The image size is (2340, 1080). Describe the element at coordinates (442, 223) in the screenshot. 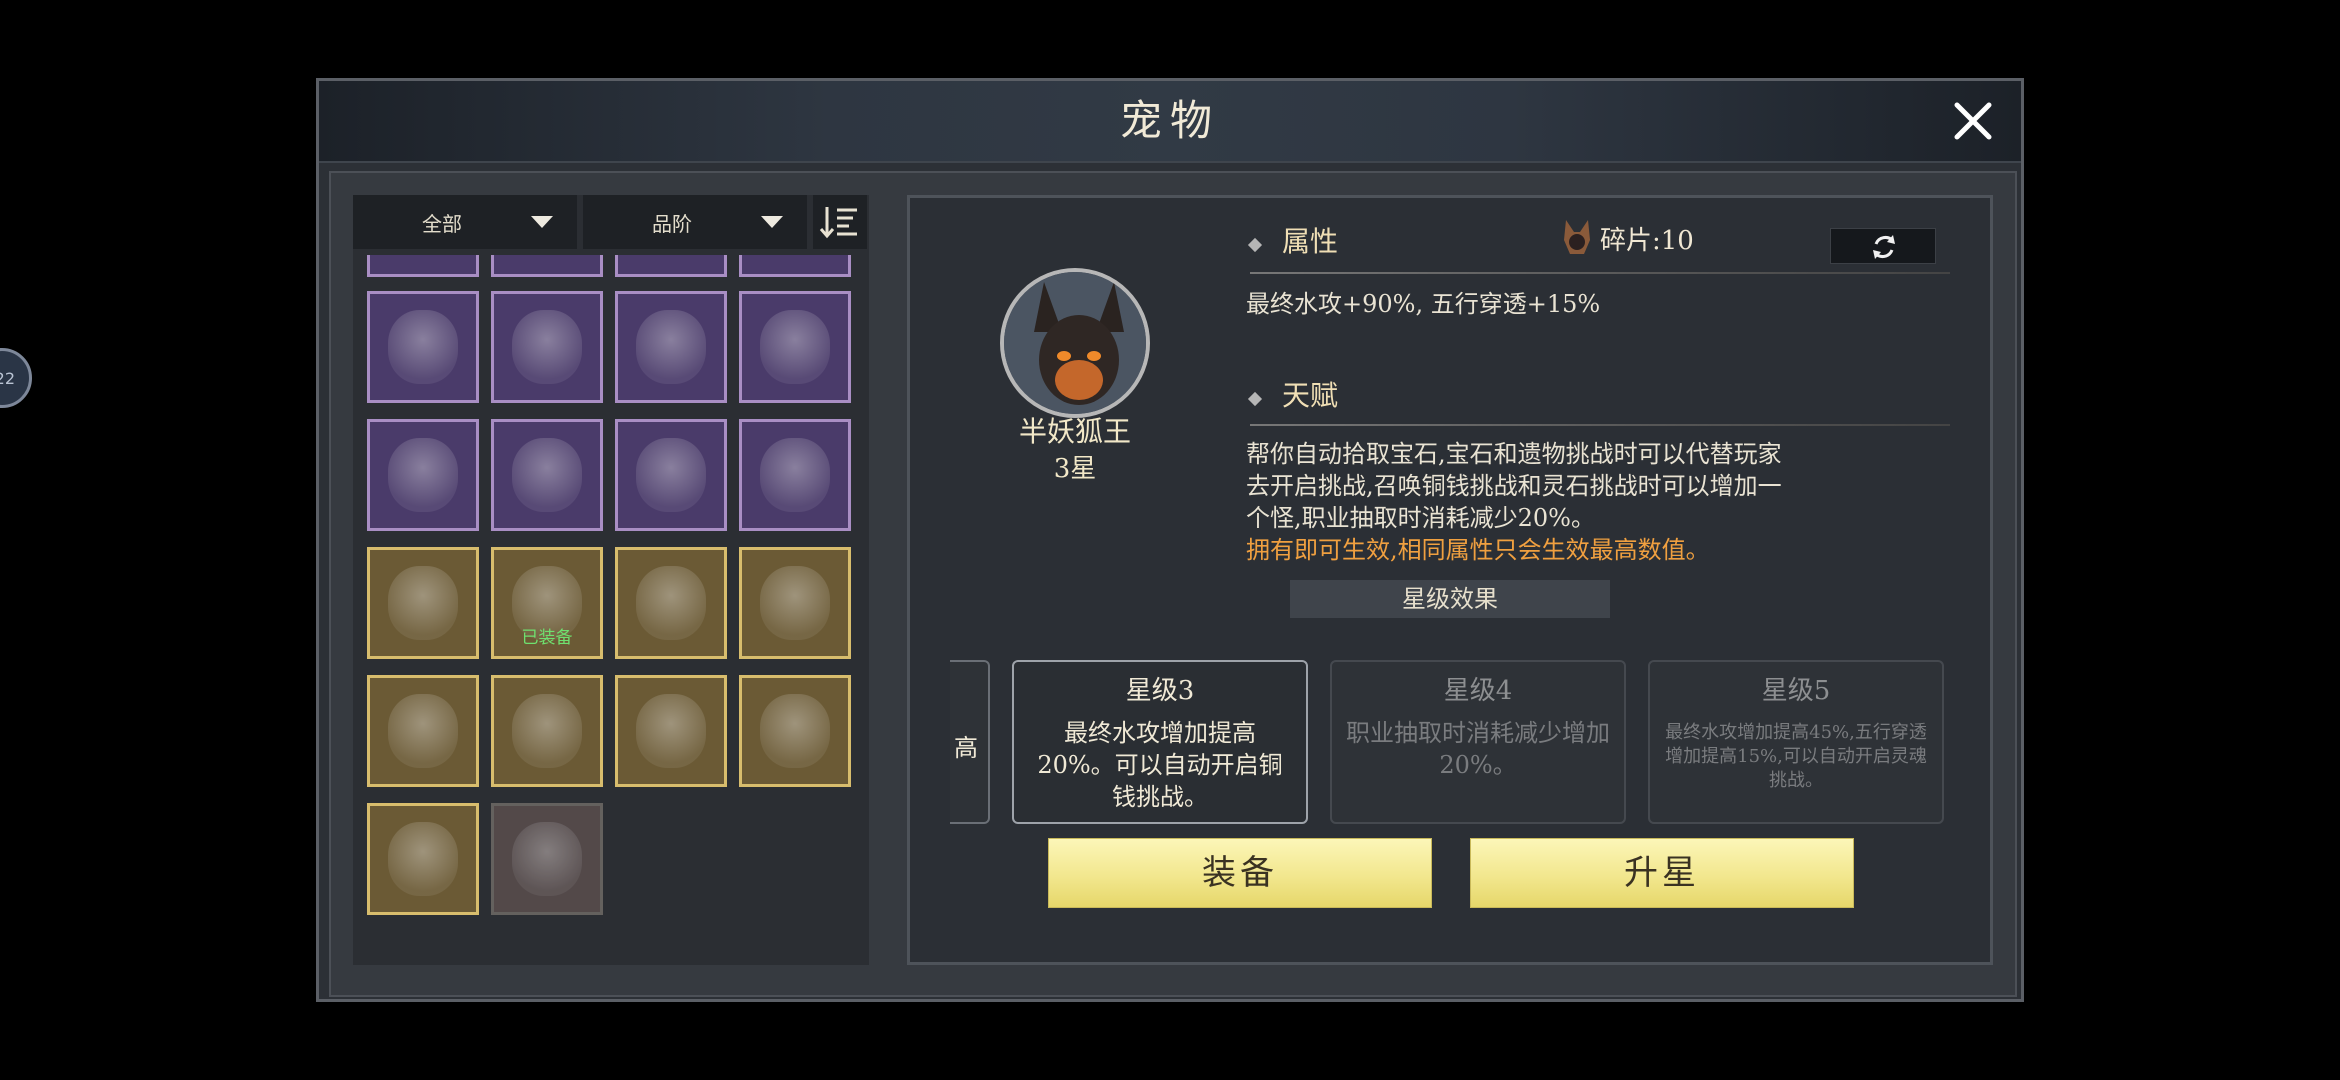

I see `filter-all-label: 全部` at that location.